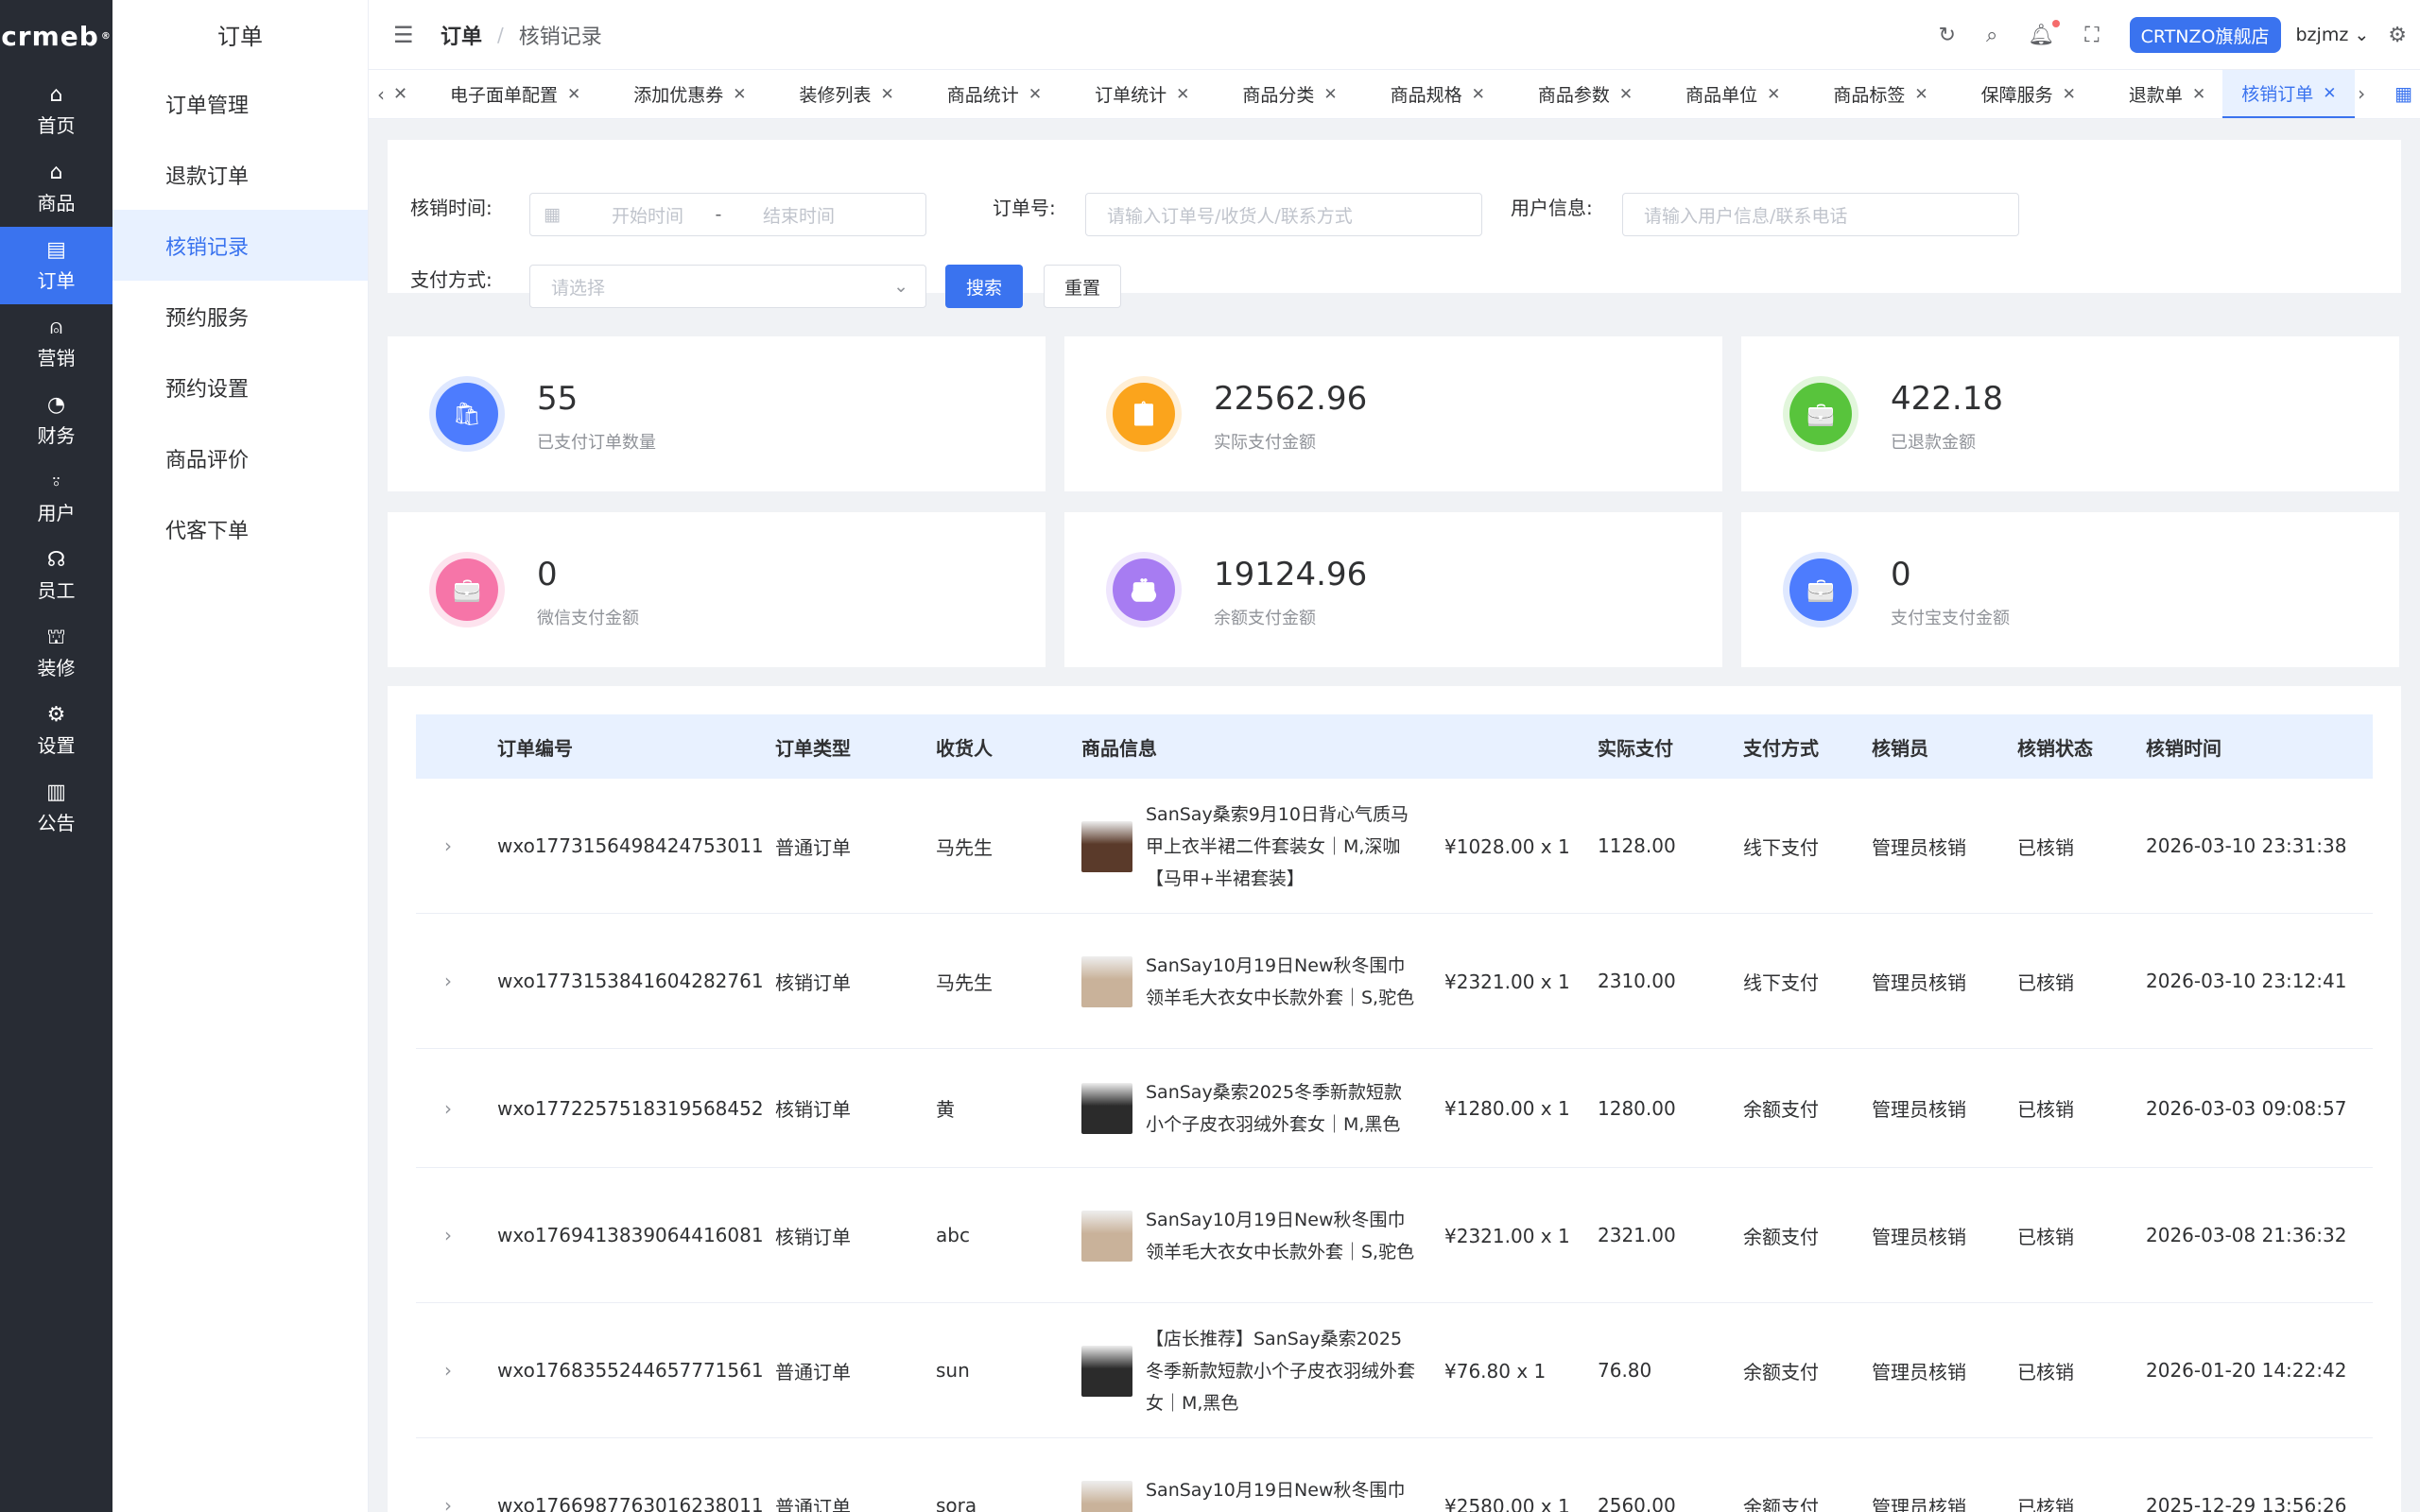  I want to click on breadcrumb-order: 订单, so click(462, 35).